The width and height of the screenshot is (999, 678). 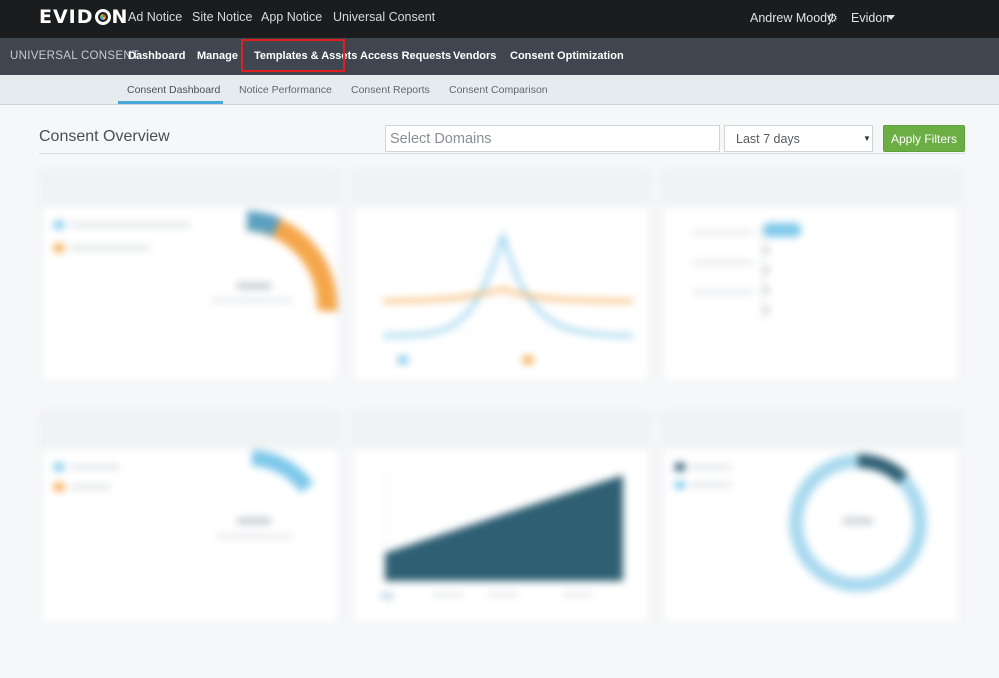 I want to click on line-chart, so click(x=508, y=297).